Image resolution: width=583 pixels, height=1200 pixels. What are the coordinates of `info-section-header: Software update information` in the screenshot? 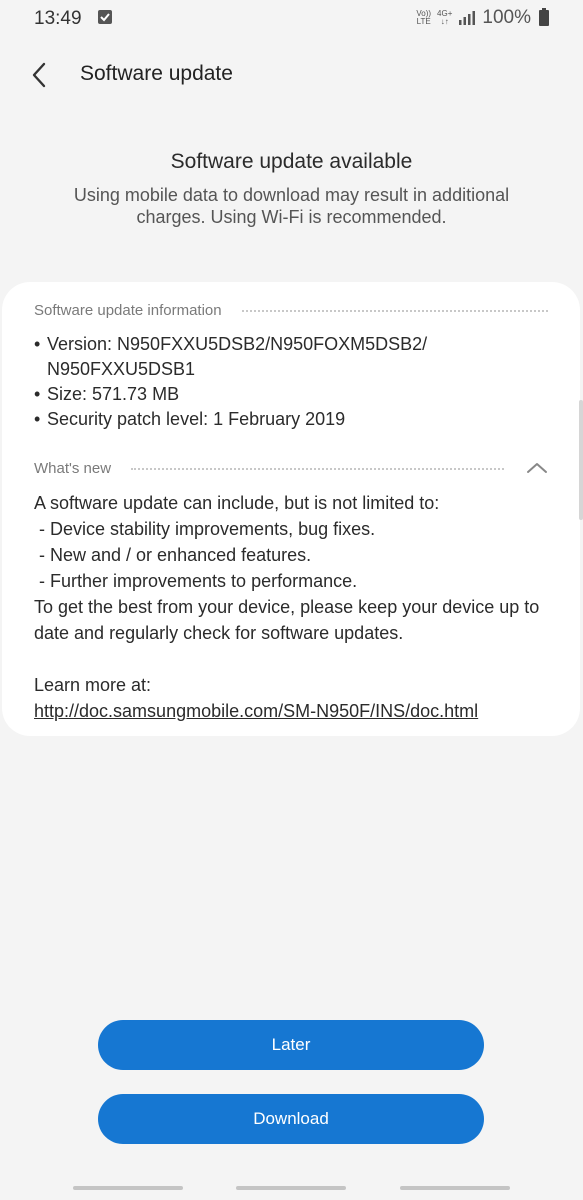 It's located at (291, 310).